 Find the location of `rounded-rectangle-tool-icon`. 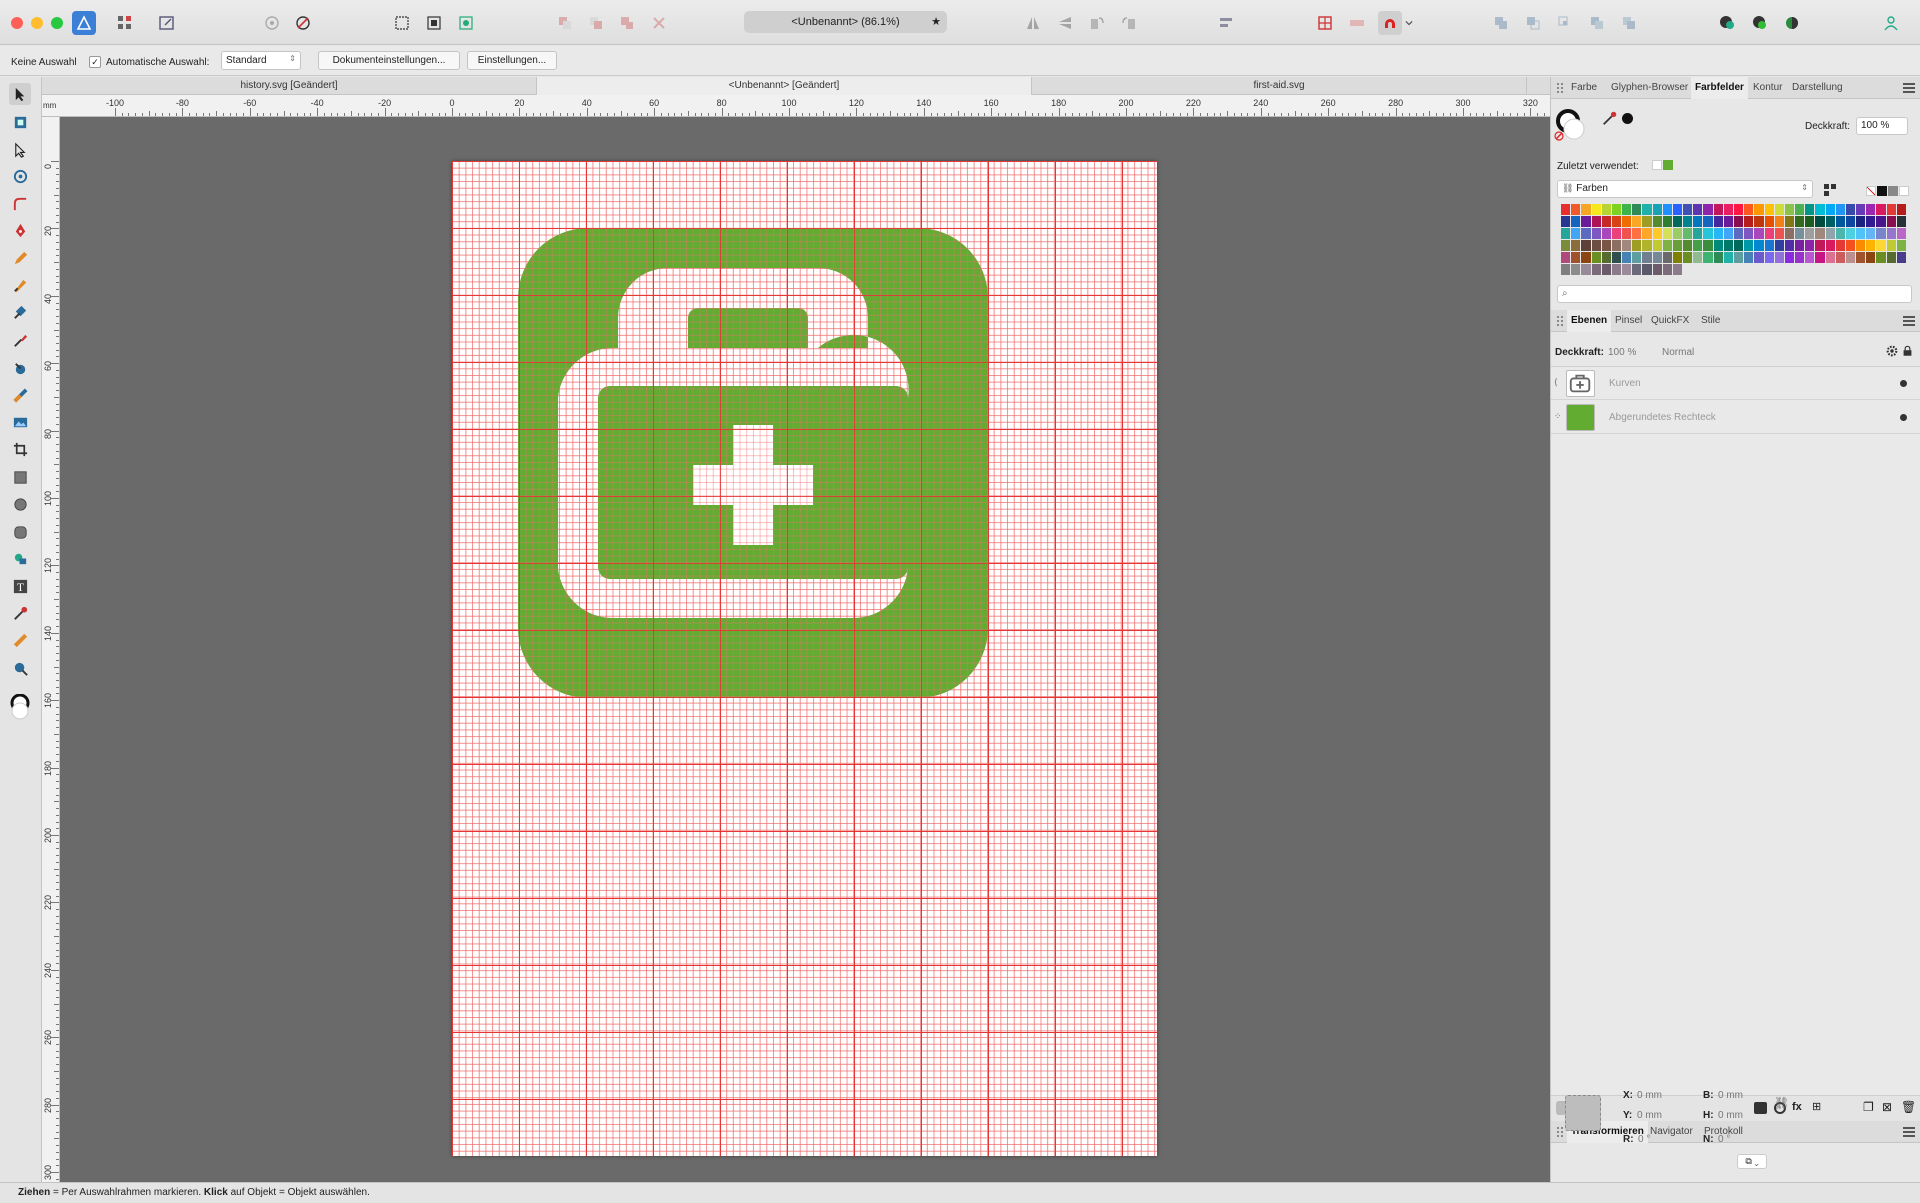

rounded-rectangle-tool-icon is located at coordinates (20, 532).